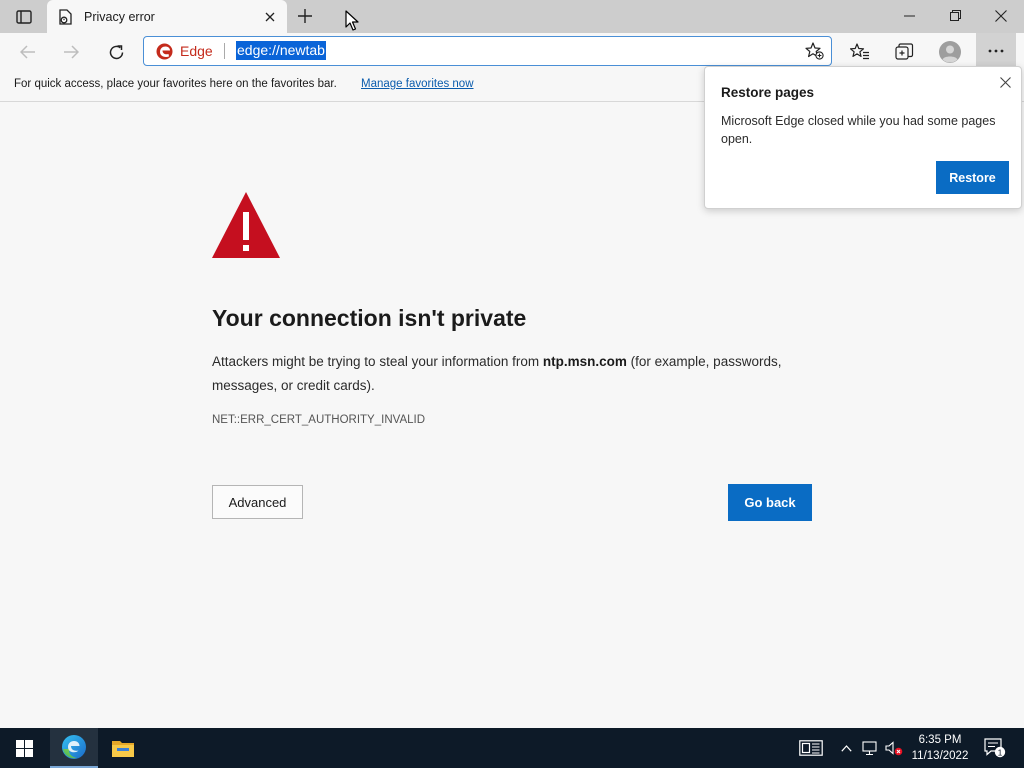 The image size is (1024, 768). Describe the element at coordinates (65, 17) in the screenshot. I see `privacy-error-icon` at that location.